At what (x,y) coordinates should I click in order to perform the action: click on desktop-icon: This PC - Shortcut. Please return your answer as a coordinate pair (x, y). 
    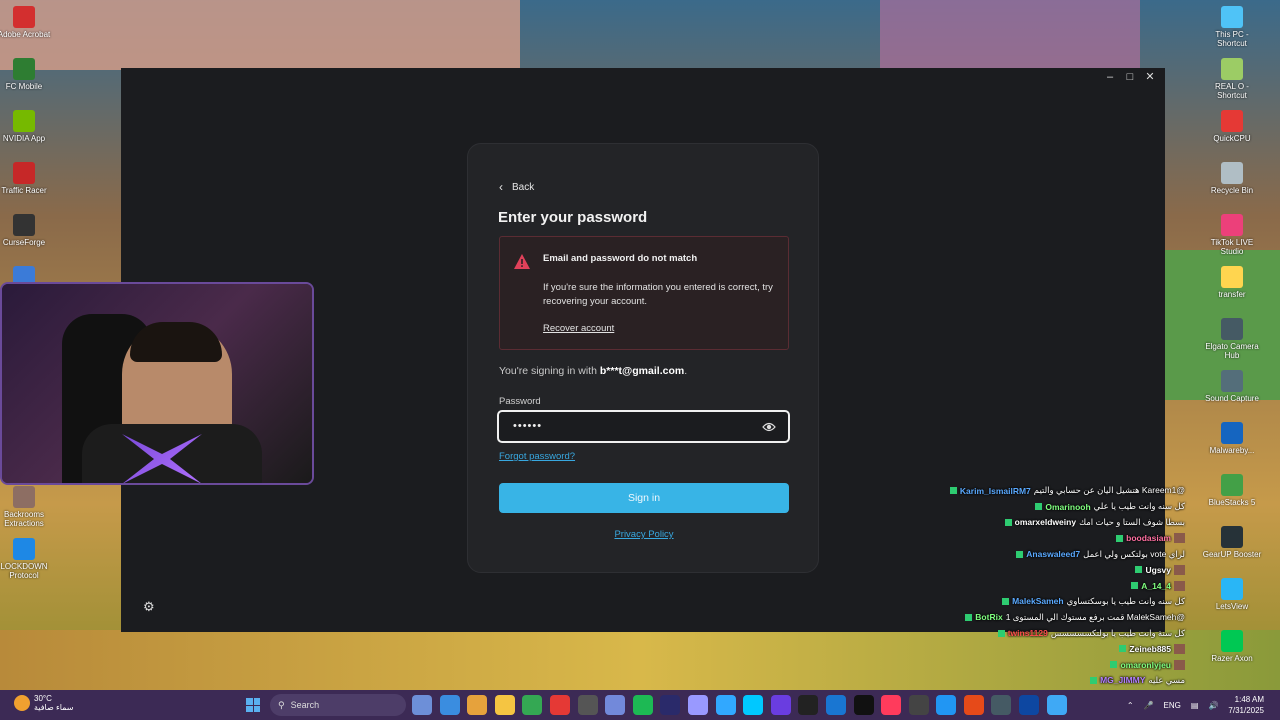
    Looking at the image, I should click on (1232, 30).